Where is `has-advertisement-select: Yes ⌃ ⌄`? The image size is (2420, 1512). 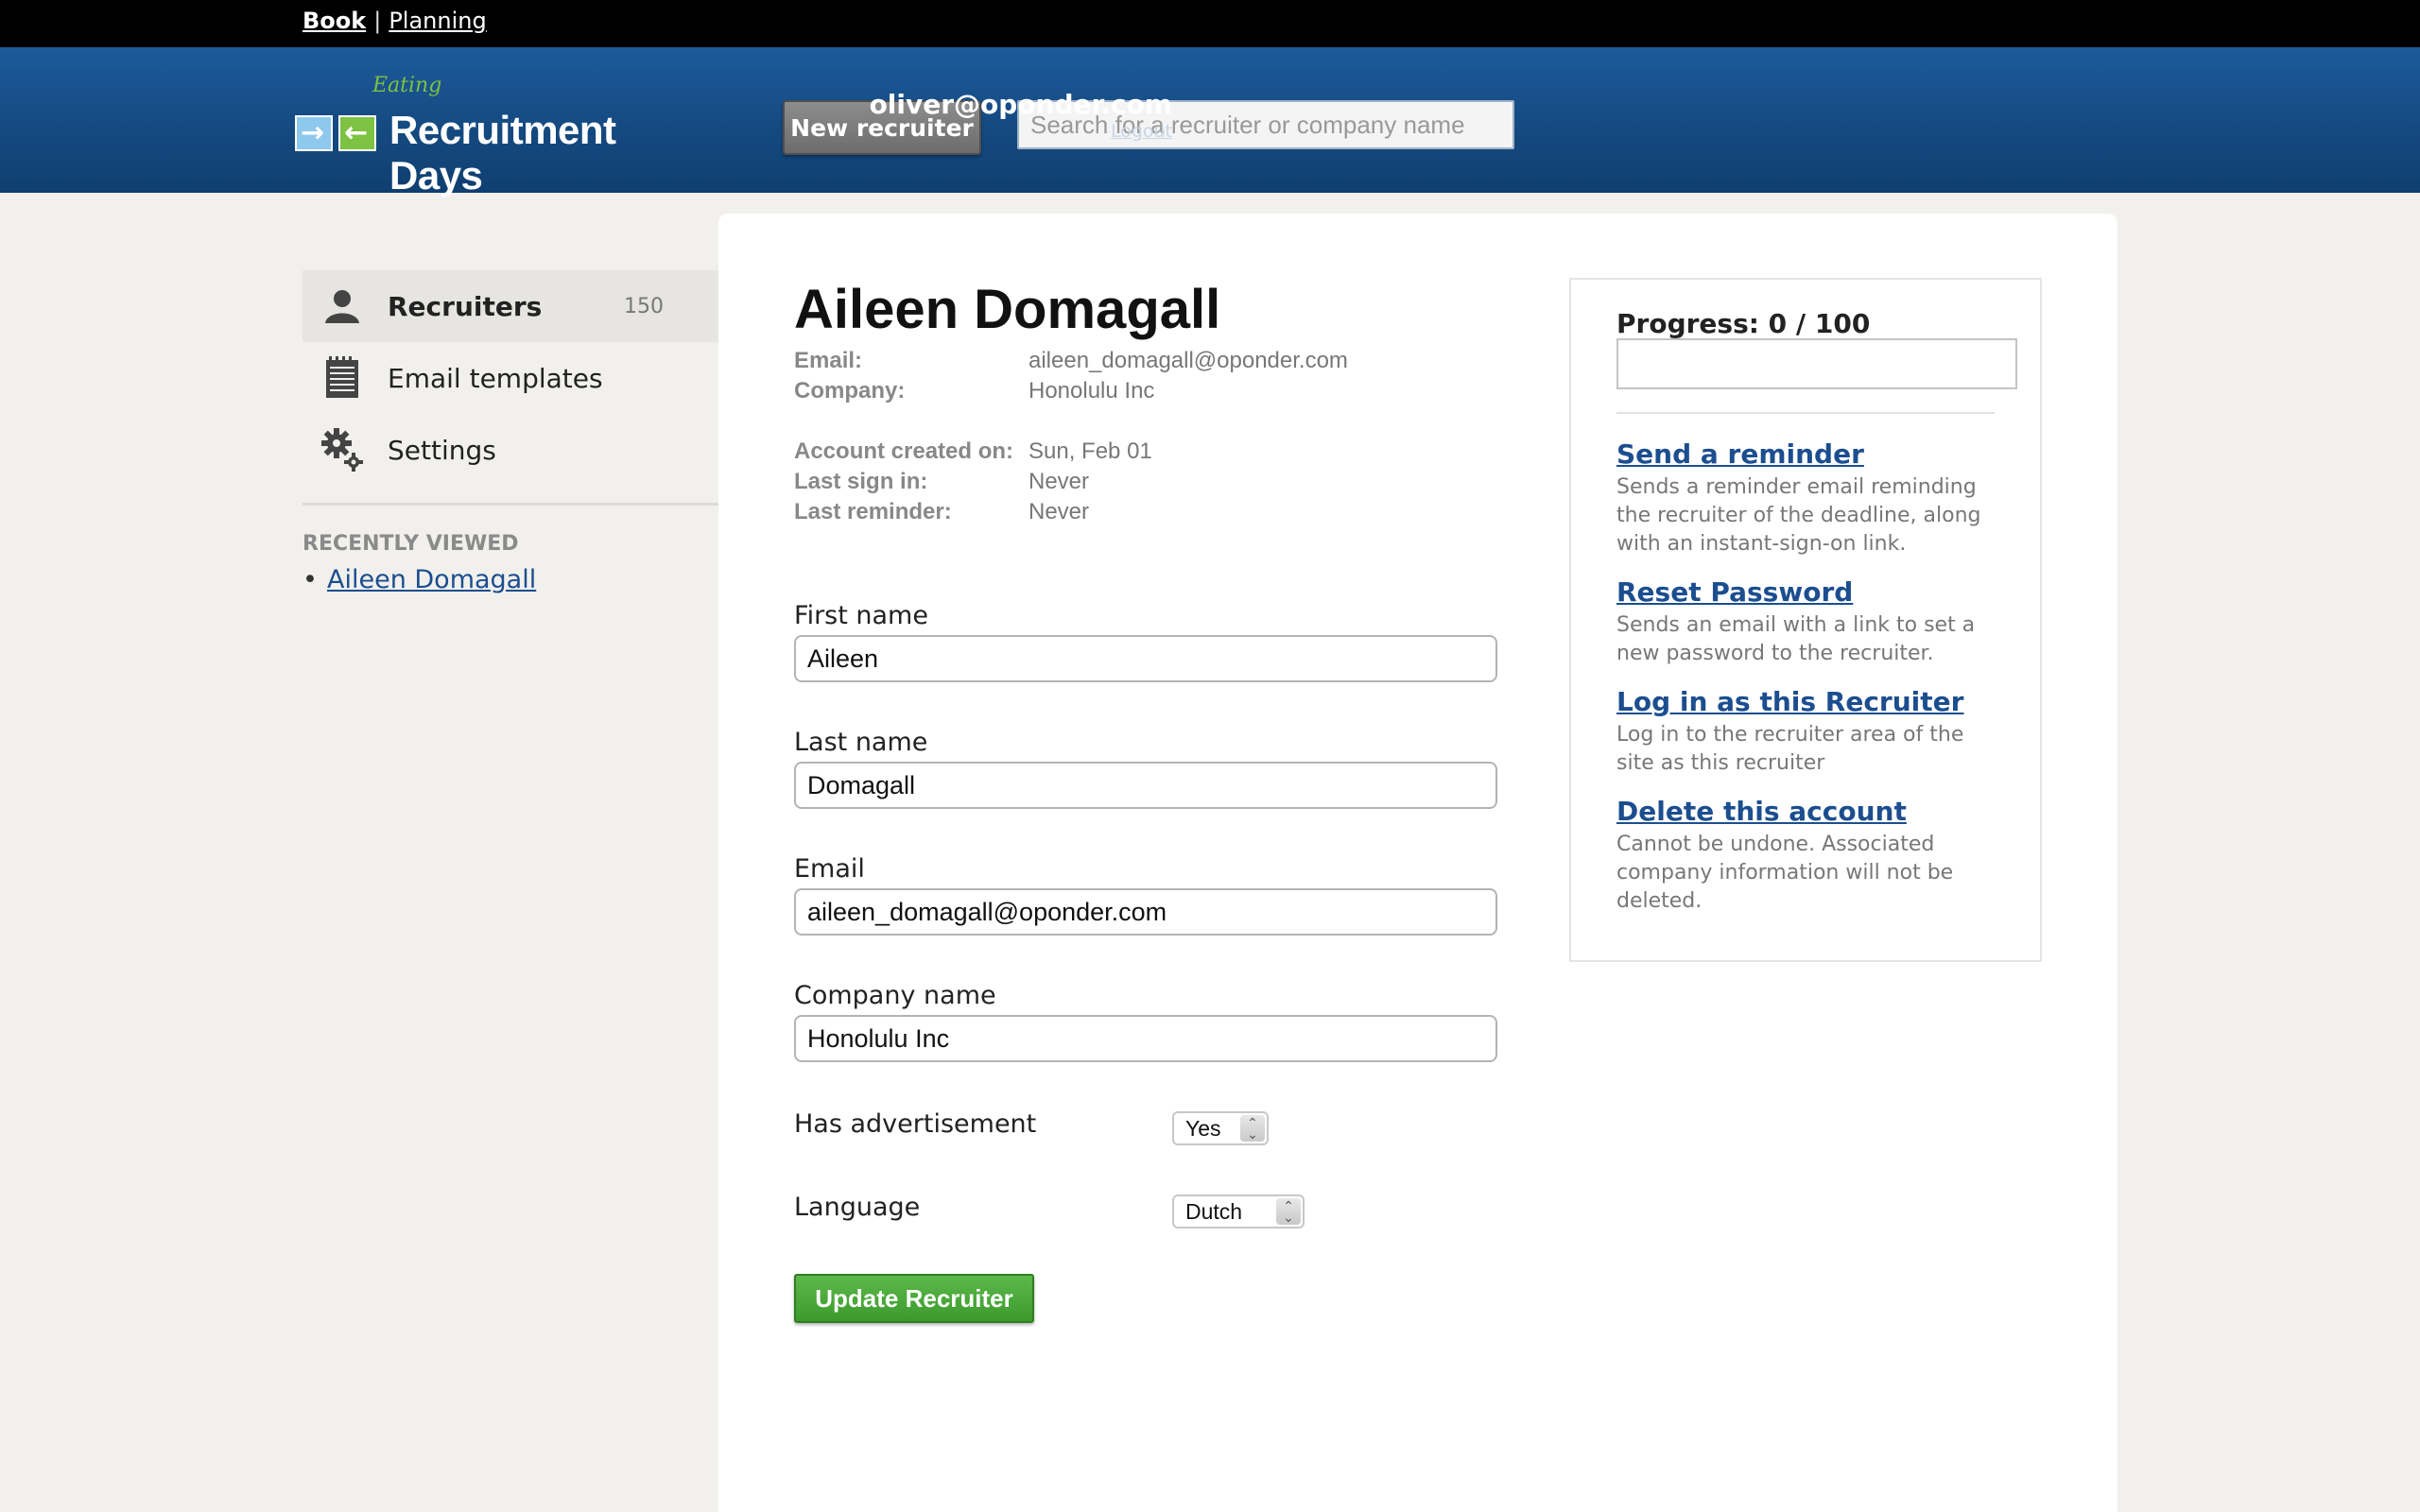 has-advertisement-select: Yes ⌃ ⌄ is located at coordinates (1220, 1128).